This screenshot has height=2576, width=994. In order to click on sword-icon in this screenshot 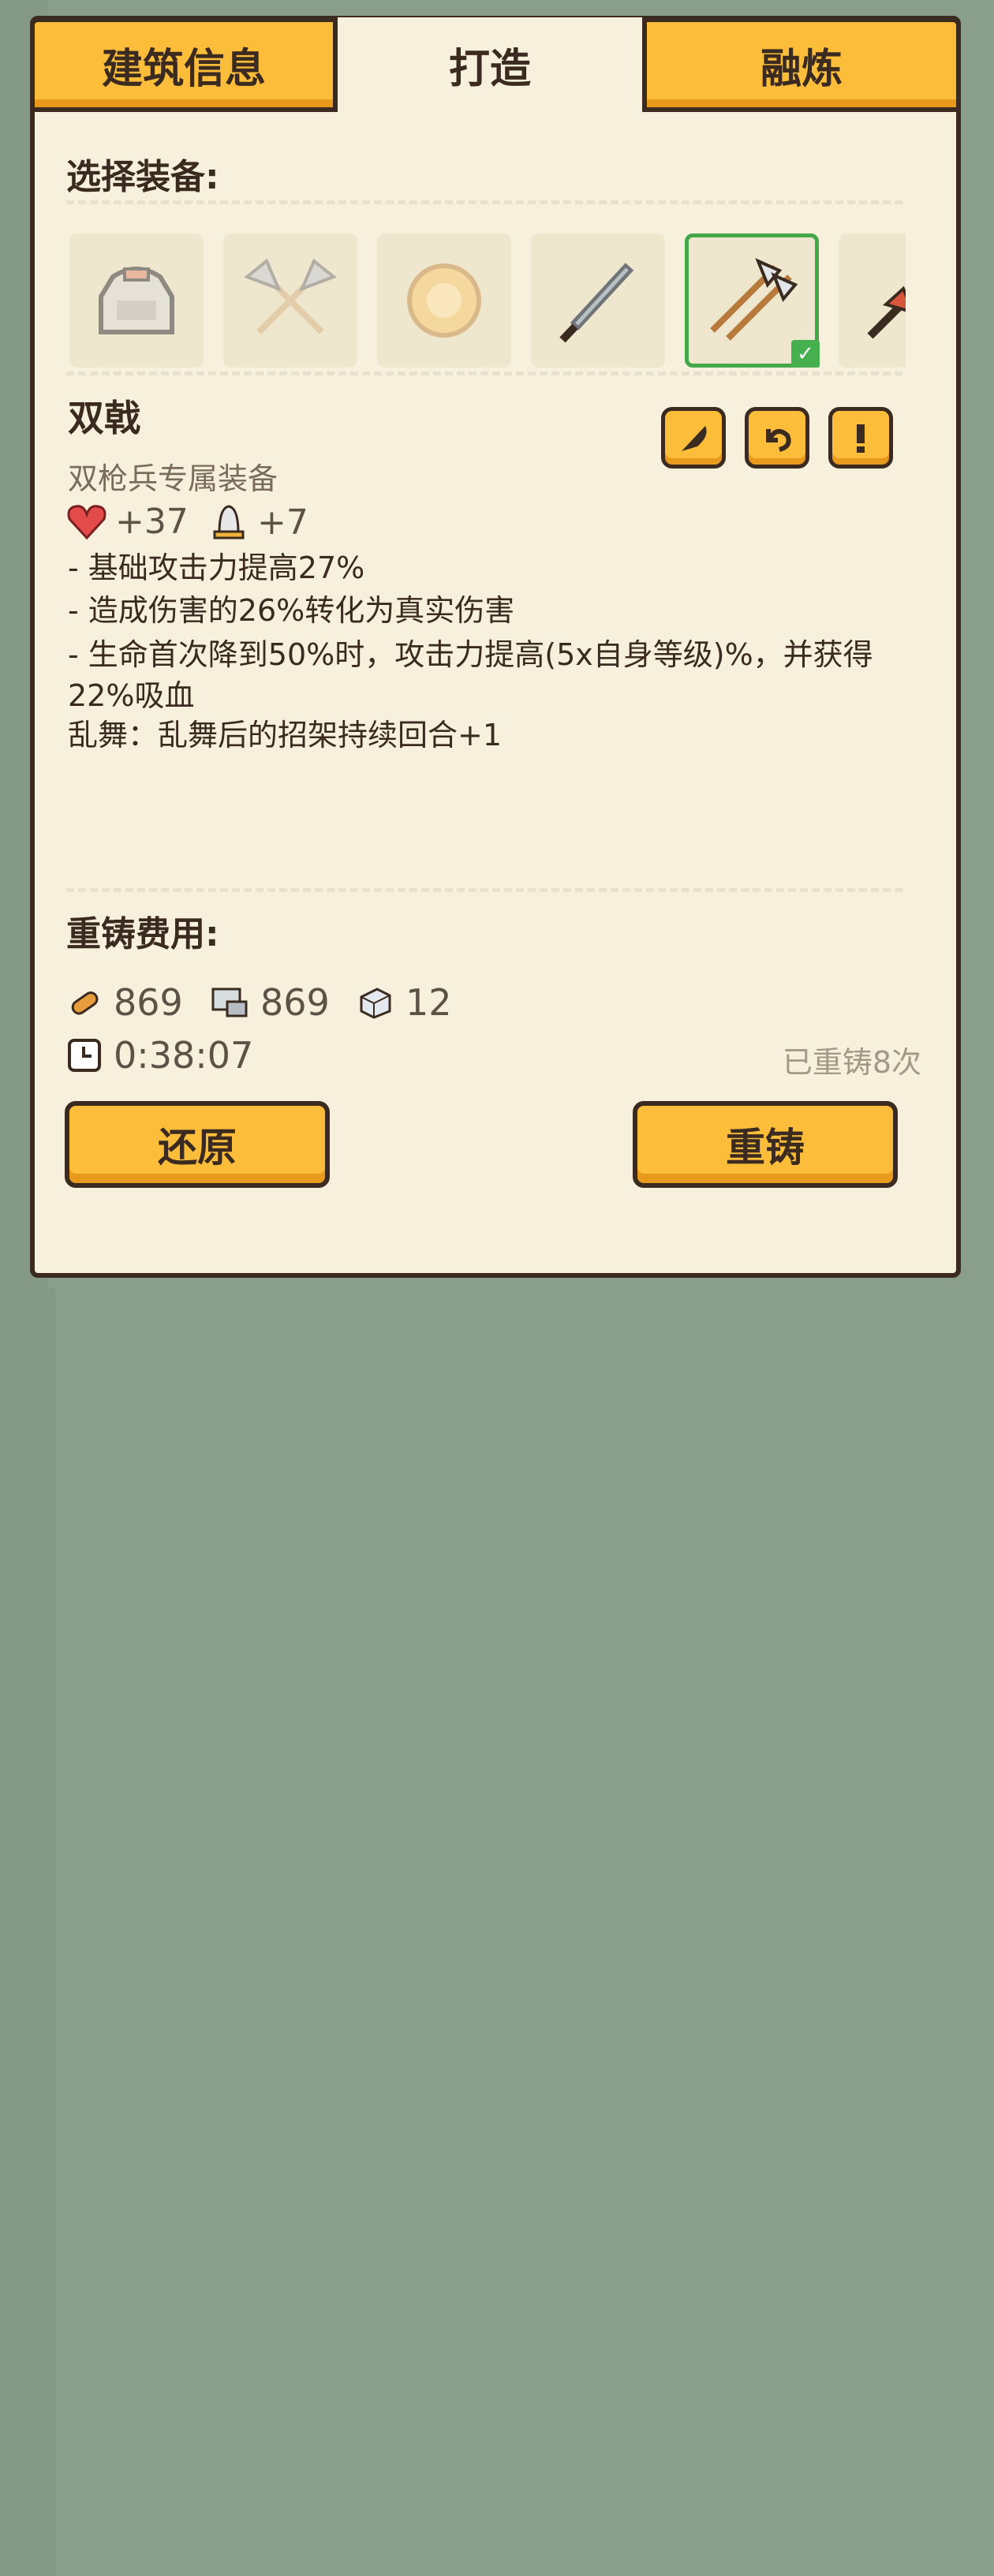, I will do `click(596, 303)`.